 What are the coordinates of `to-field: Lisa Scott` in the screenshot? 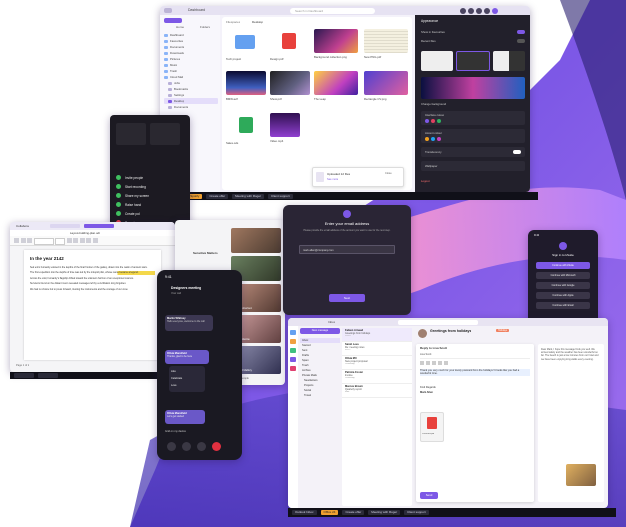 It's located at (475, 356).